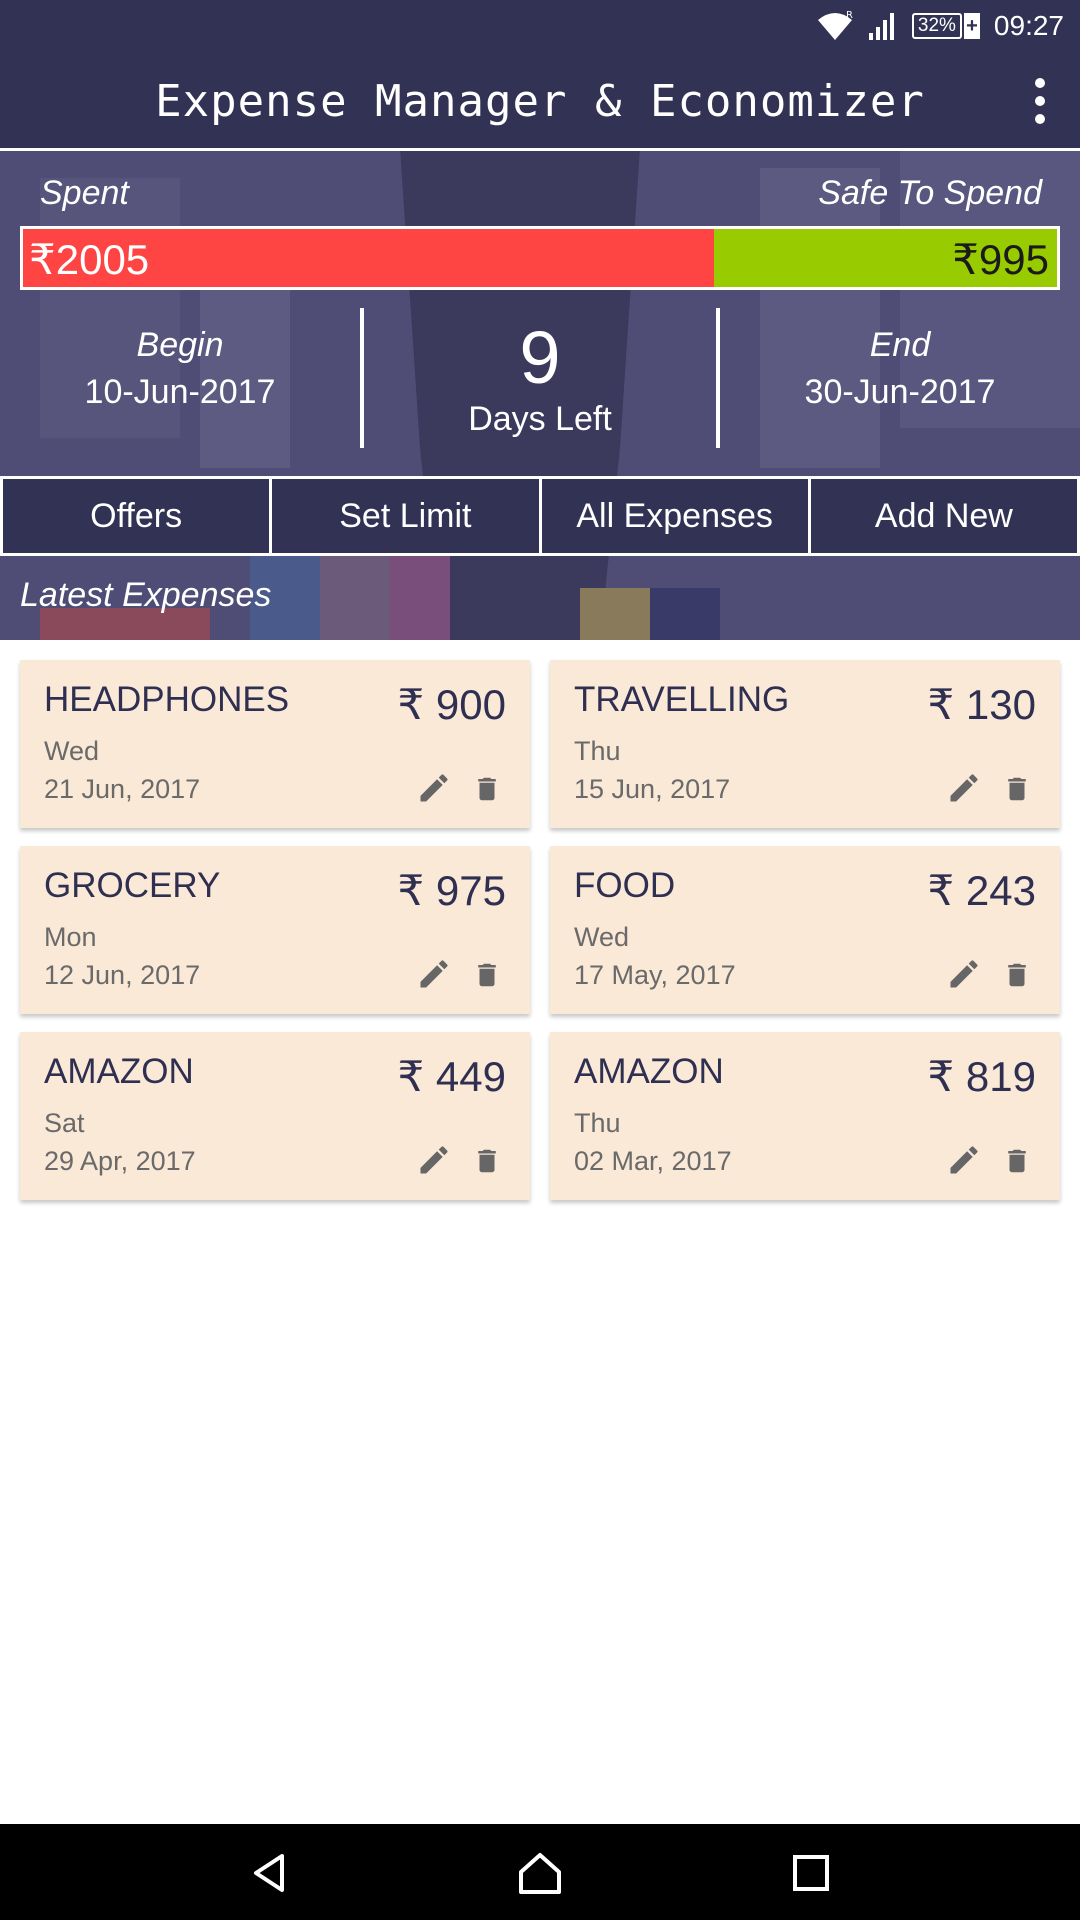  I want to click on expense-amount: ₹ 449, so click(451, 1076).